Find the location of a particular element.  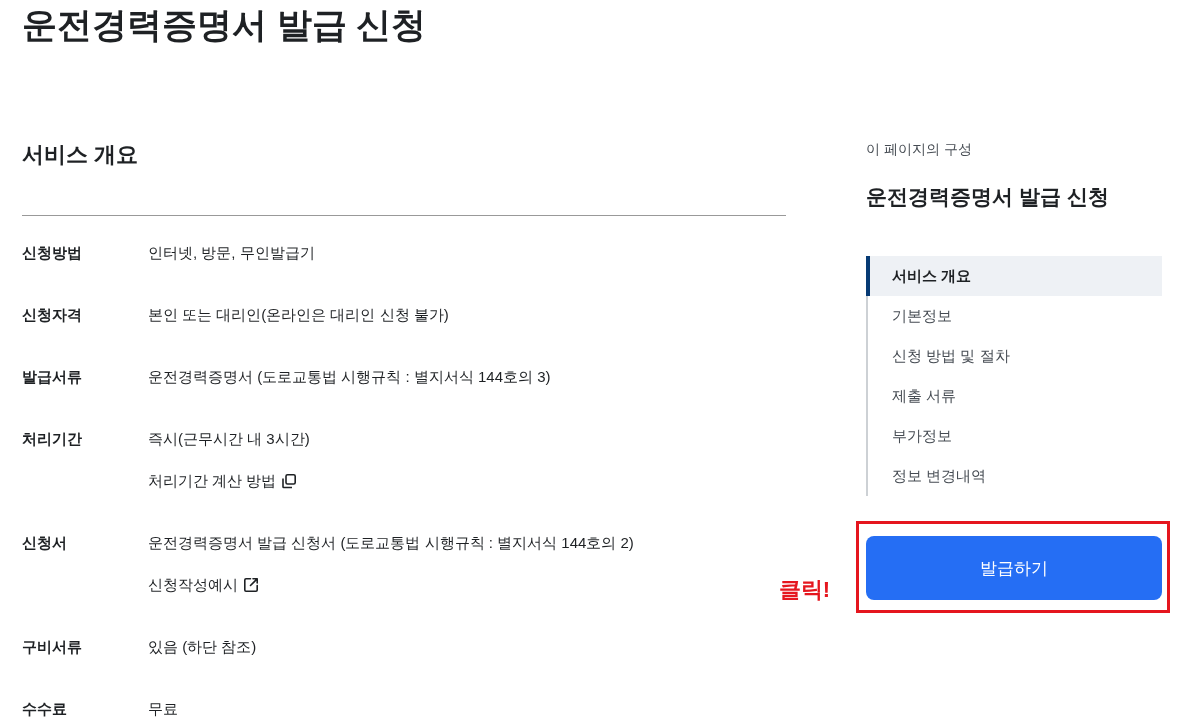

issue-button: 발급하기 is located at coordinates (1014, 568).